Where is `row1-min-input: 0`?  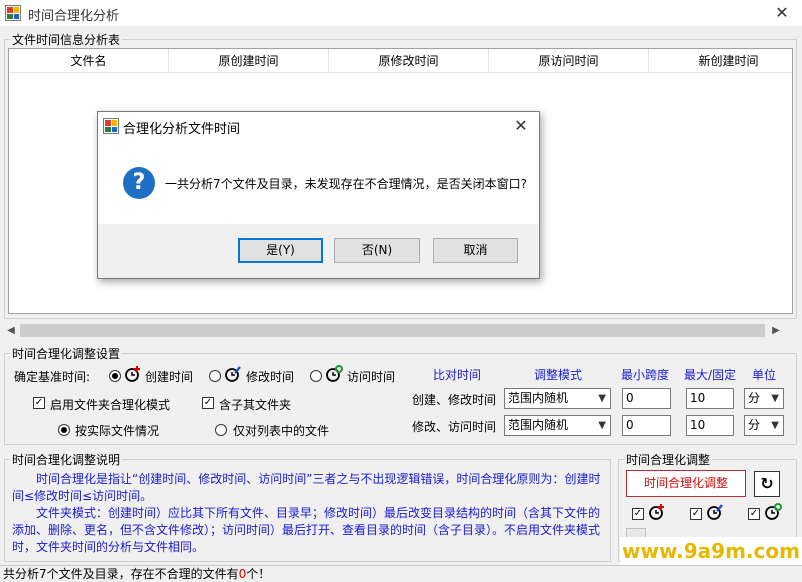 row1-min-input: 0 is located at coordinates (646, 398).